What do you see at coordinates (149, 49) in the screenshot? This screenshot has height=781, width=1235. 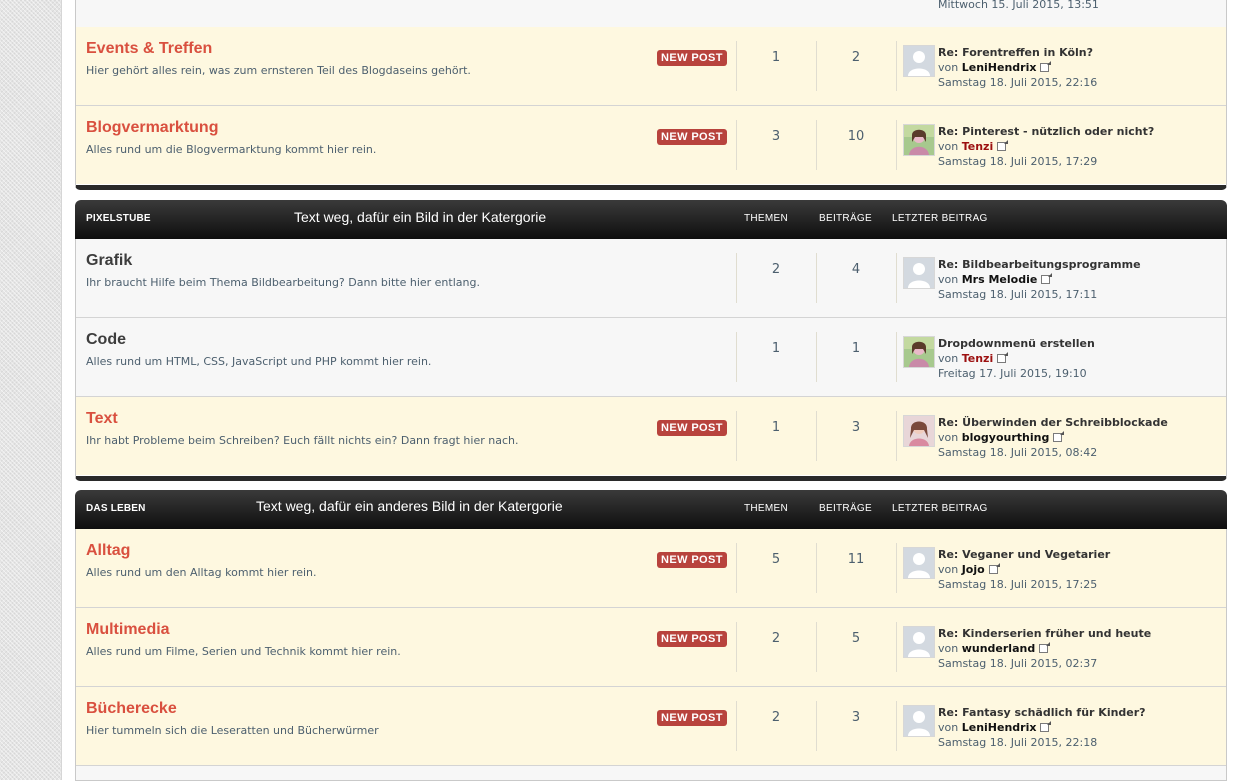 I see `forum-title-link: Events & Treffen` at bounding box center [149, 49].